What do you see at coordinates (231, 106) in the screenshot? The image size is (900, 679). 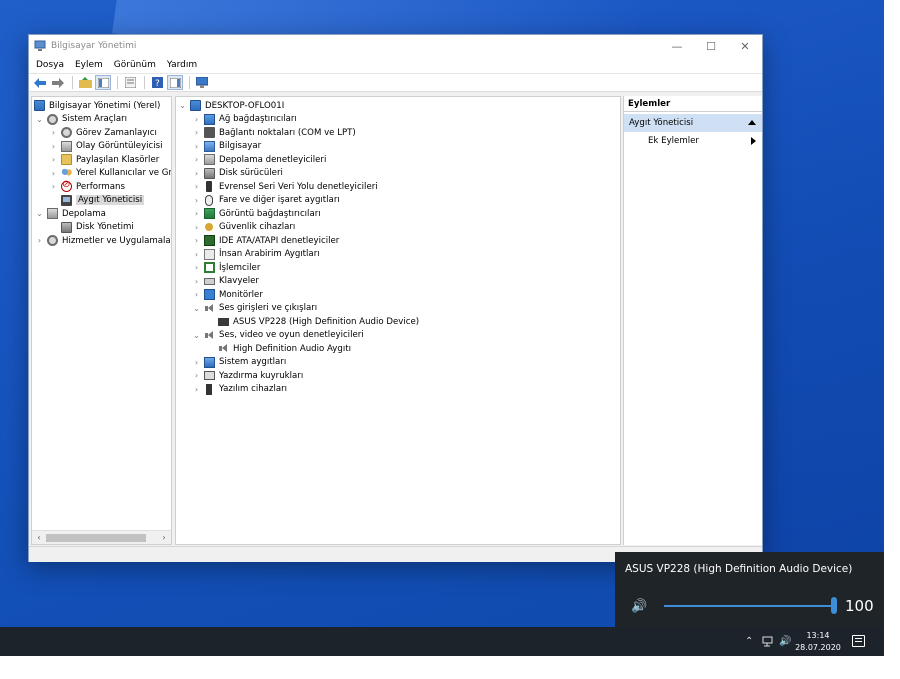 I see `device-root: ⌄ DESKTOP-OFLO01I` at bounding box center [231, 106].